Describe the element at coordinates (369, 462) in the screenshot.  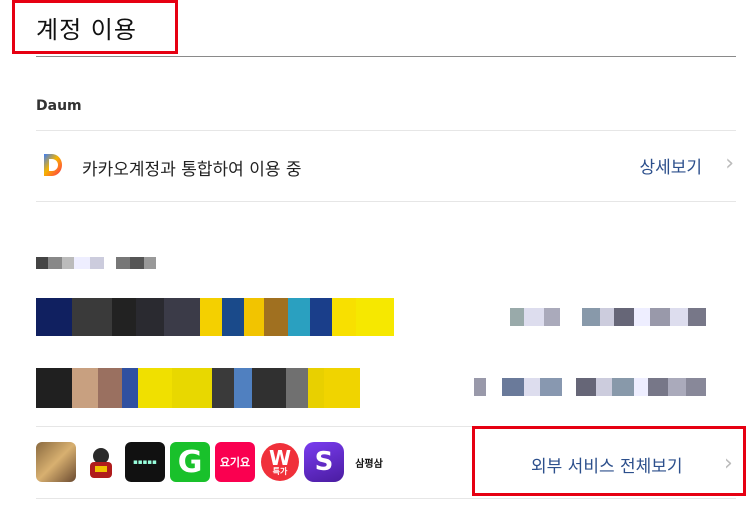
I see `app-sampyeongsam-icon: 삼평삼` at that location.